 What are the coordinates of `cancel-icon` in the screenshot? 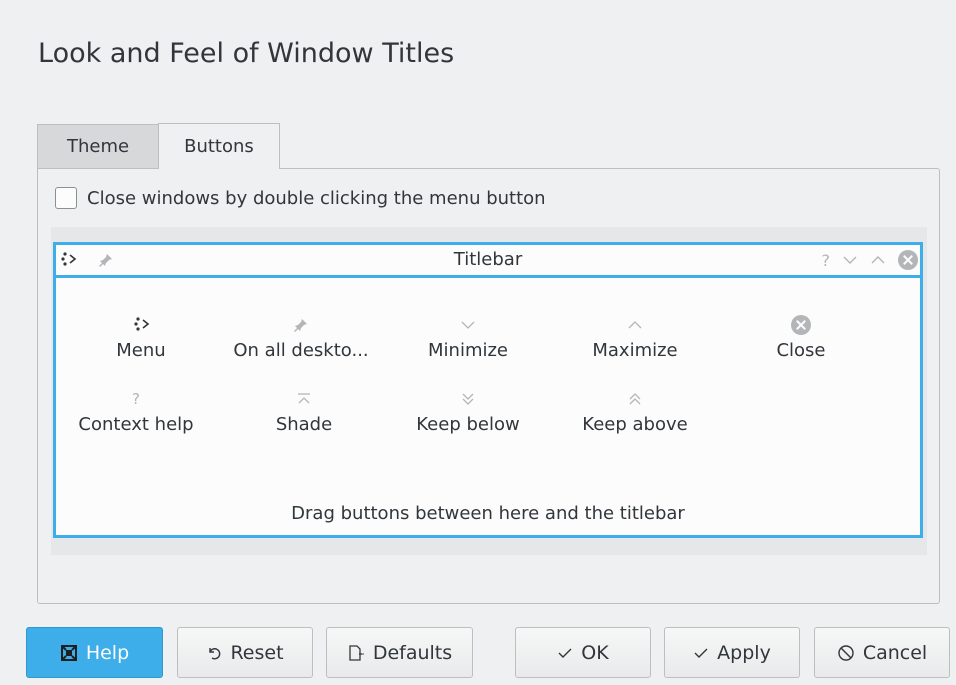 It's located at (846, 653).